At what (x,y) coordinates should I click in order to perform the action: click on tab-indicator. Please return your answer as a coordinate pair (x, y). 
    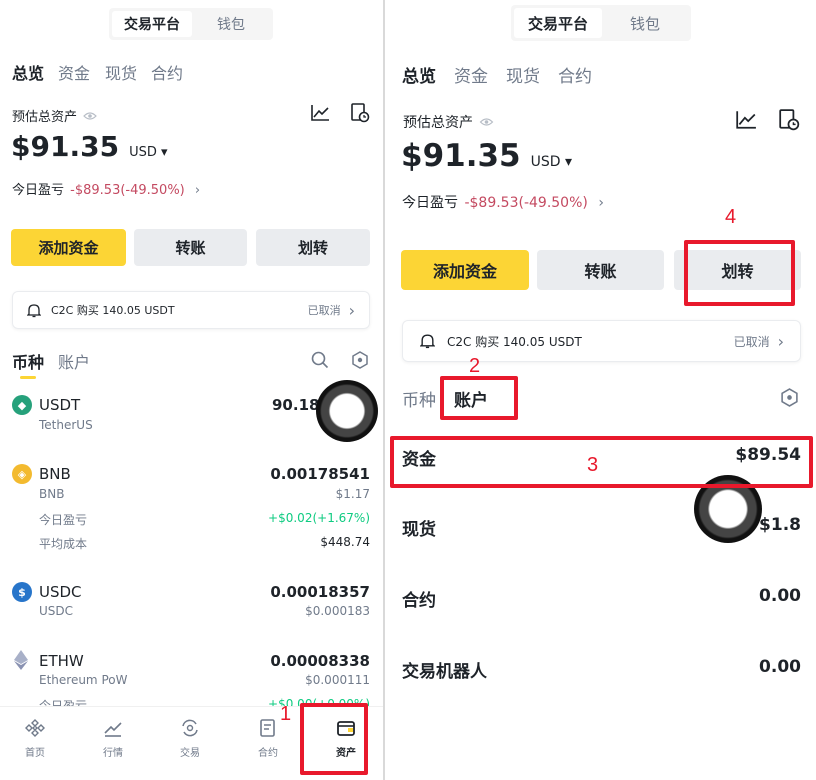
    Looking at the image, I should click on (28, 377).